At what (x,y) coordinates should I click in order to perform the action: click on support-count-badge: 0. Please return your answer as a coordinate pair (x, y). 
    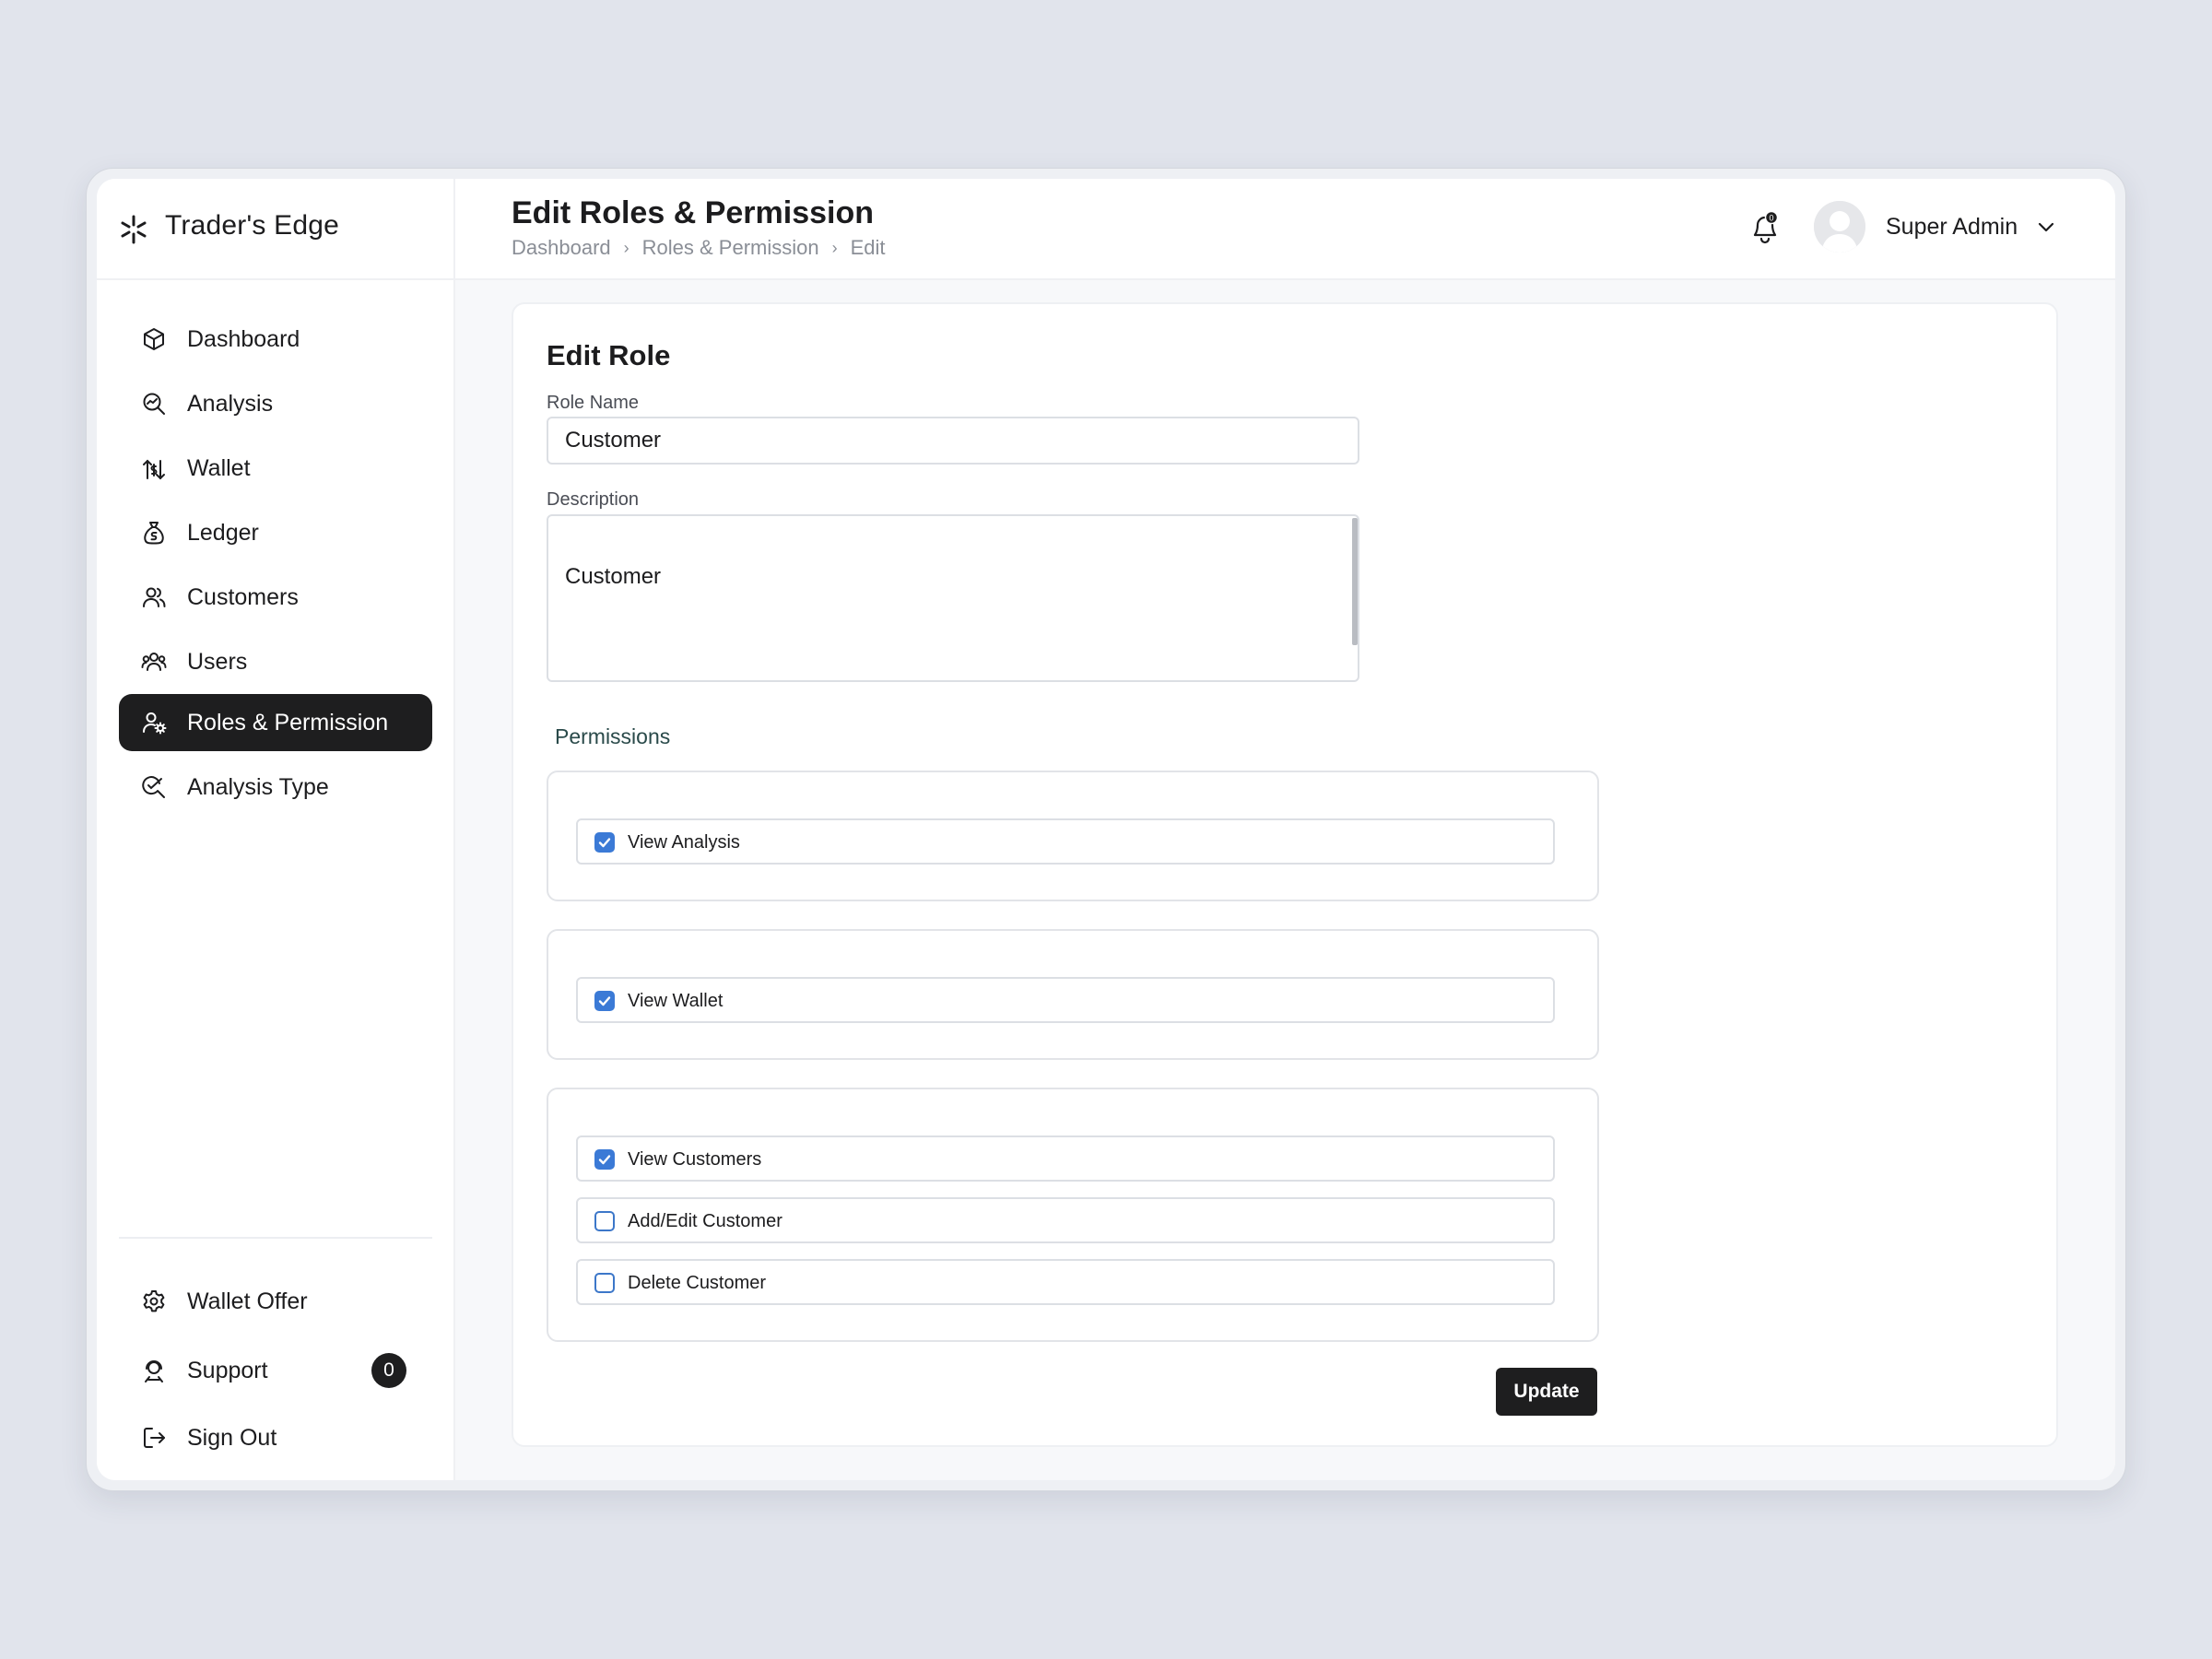
    Looking at the image, I should click on (388, 1370).